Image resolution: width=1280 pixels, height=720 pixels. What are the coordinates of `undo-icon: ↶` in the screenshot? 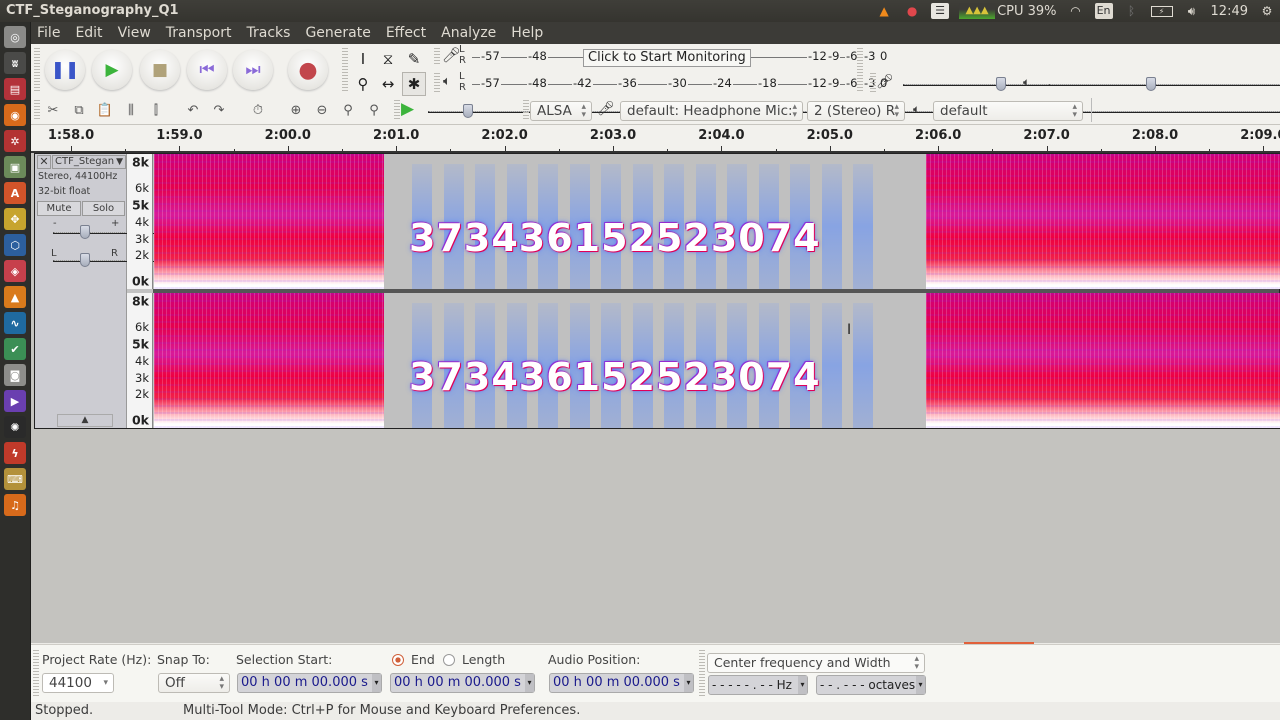 It's located at (193, 110).